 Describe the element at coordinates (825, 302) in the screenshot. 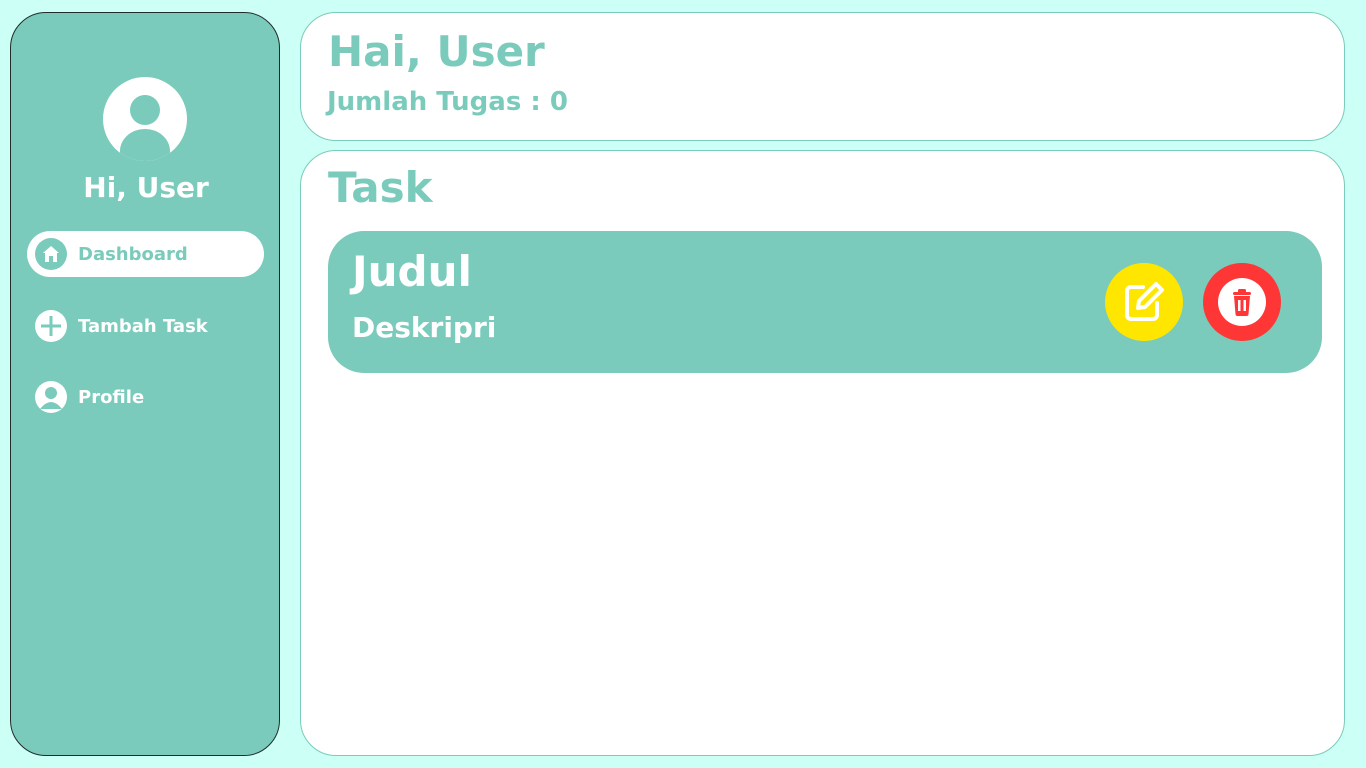

I see `task-card: Judul Deskripri` at that location.